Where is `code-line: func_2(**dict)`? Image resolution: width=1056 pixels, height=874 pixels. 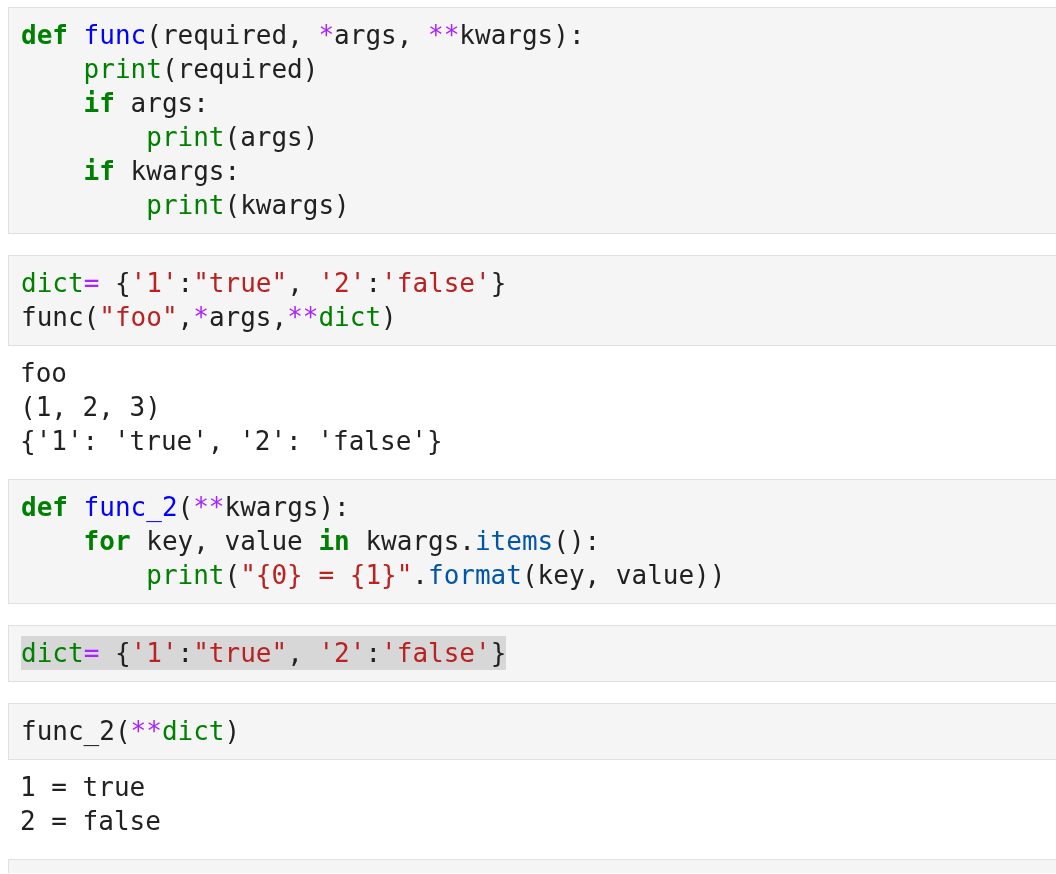 code-line: func_2(**dict) is located at coordinates (131, 731).